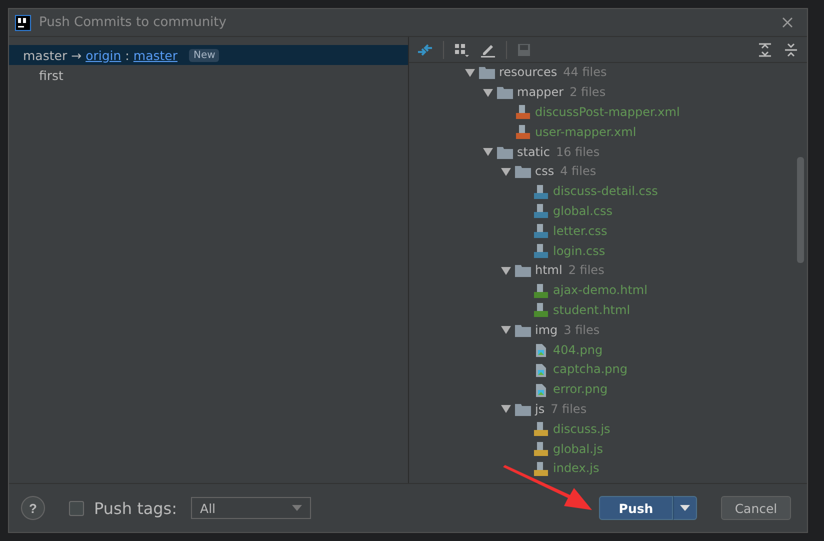  Describe the element at coordinates (204, 55) in the screenshot. I see `new-tag: New` at that location.